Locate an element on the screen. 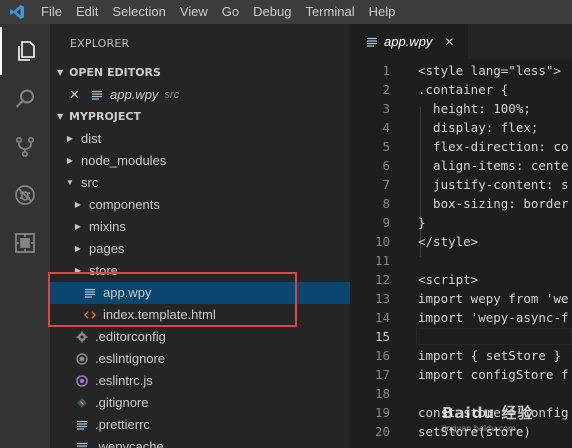  line-number: 5 is located at coordinates (386, 146).